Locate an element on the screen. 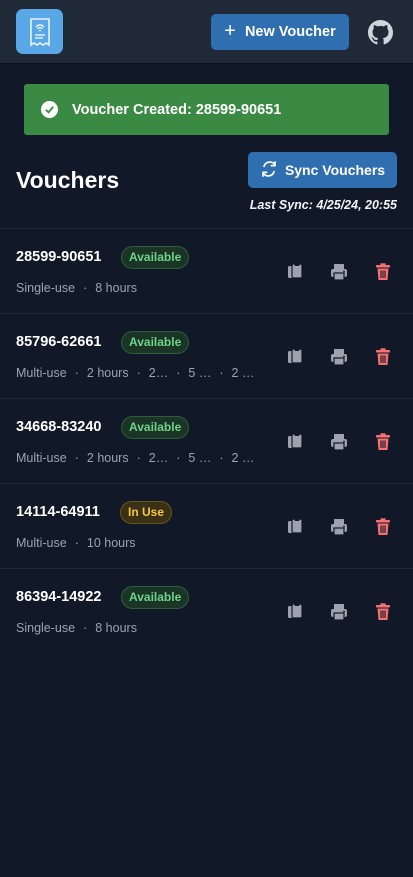  success-toast: Voucher Created: 28599-90651 is located at coordinates (206, 109).